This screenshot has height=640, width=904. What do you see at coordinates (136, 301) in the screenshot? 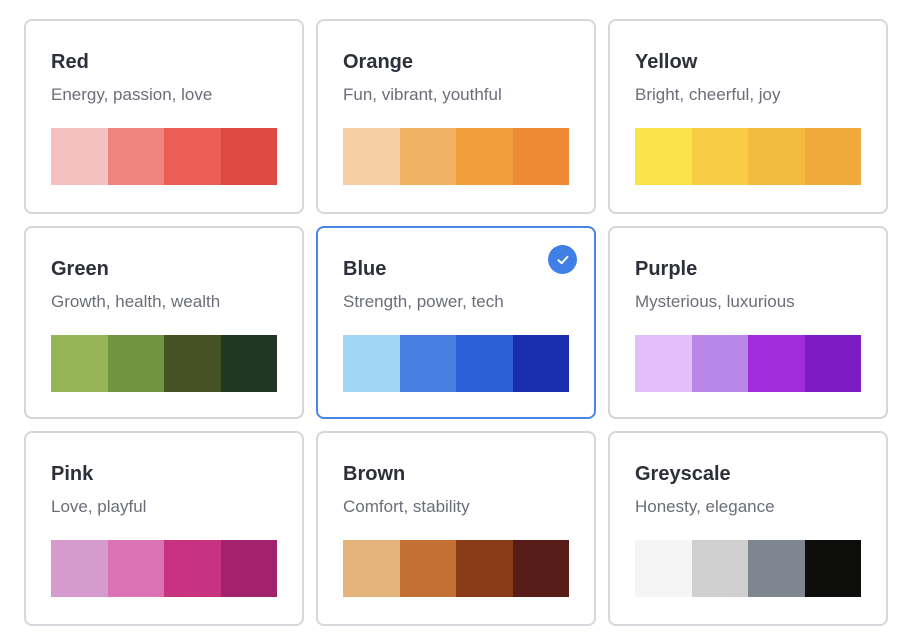
I see `palette-description: Growth, health, wealth` at bounding box center [136, 301].